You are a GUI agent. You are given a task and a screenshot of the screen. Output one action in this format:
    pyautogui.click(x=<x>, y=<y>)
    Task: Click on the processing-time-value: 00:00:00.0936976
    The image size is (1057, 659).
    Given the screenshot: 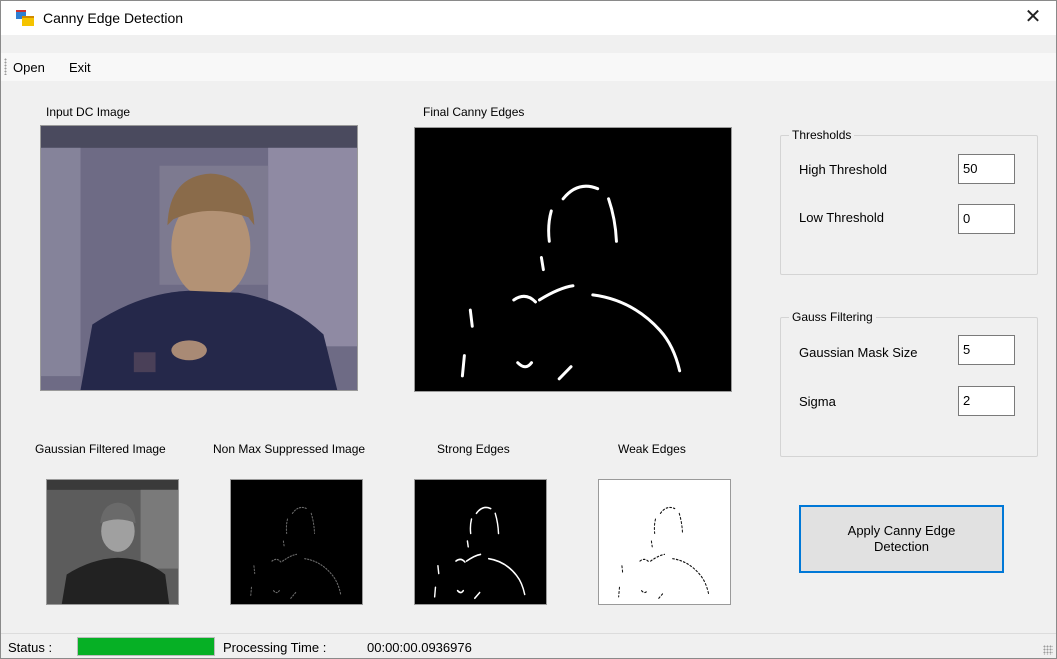 What is the action you would take?
    pyautogui.click(x=419, y=647)
    